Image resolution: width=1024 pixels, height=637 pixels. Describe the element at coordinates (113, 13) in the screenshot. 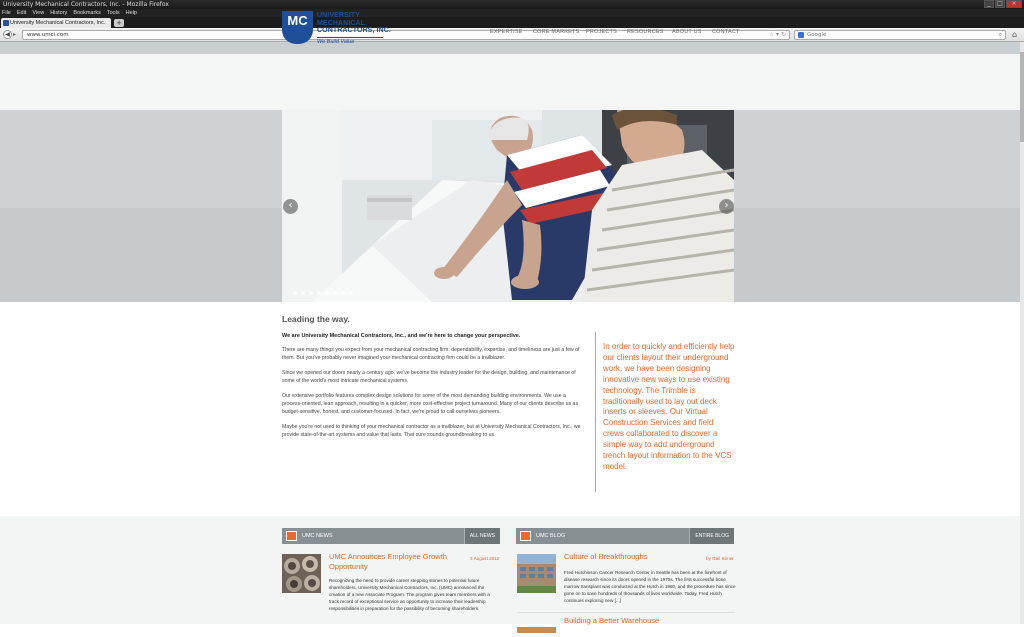

I see `menu-tools: Tools` at that location.